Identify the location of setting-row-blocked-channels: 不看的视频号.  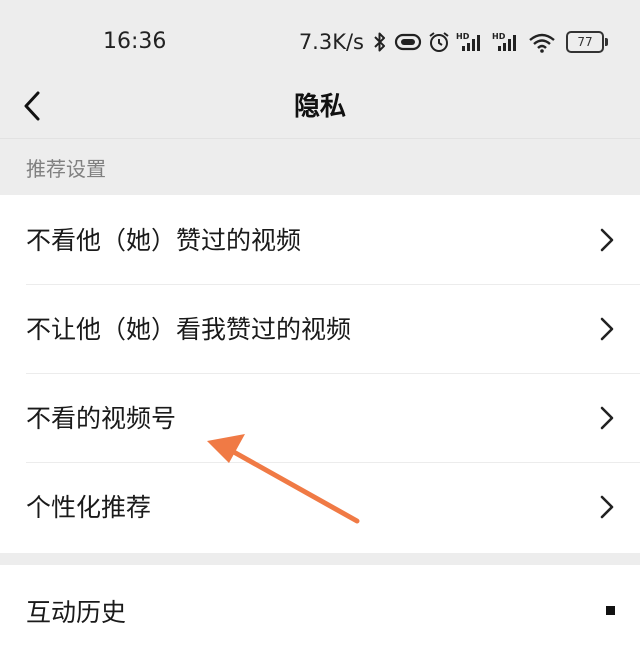
(320, 417).